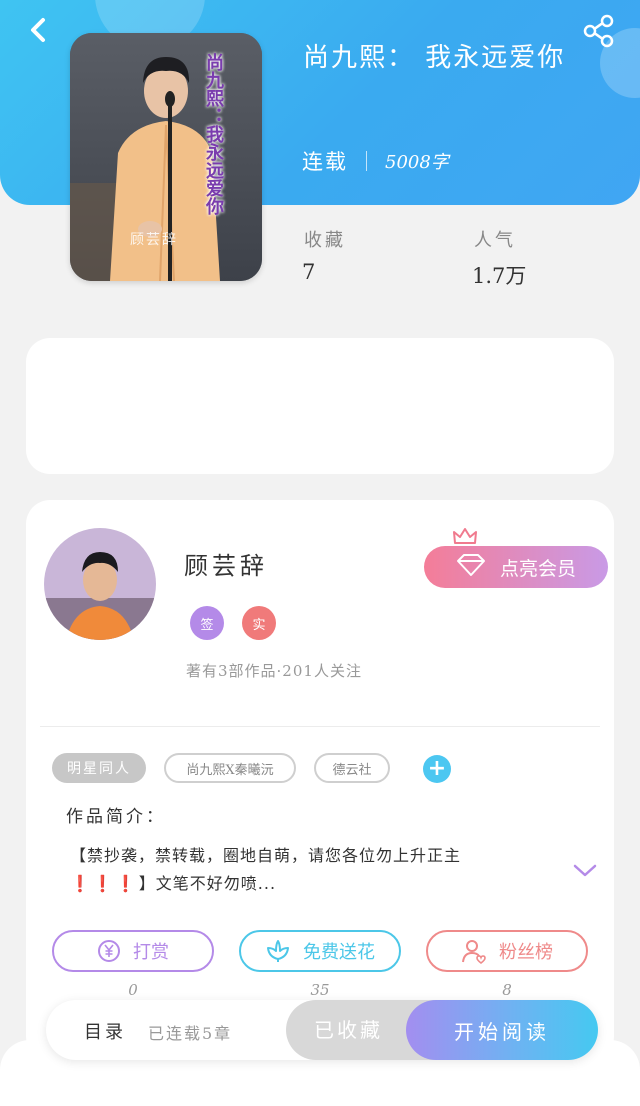 The height and width of the screenshot is (1106, 640). Describe the element at coordinates (100, 584) in the screenshot. I see `avatar` at that location.